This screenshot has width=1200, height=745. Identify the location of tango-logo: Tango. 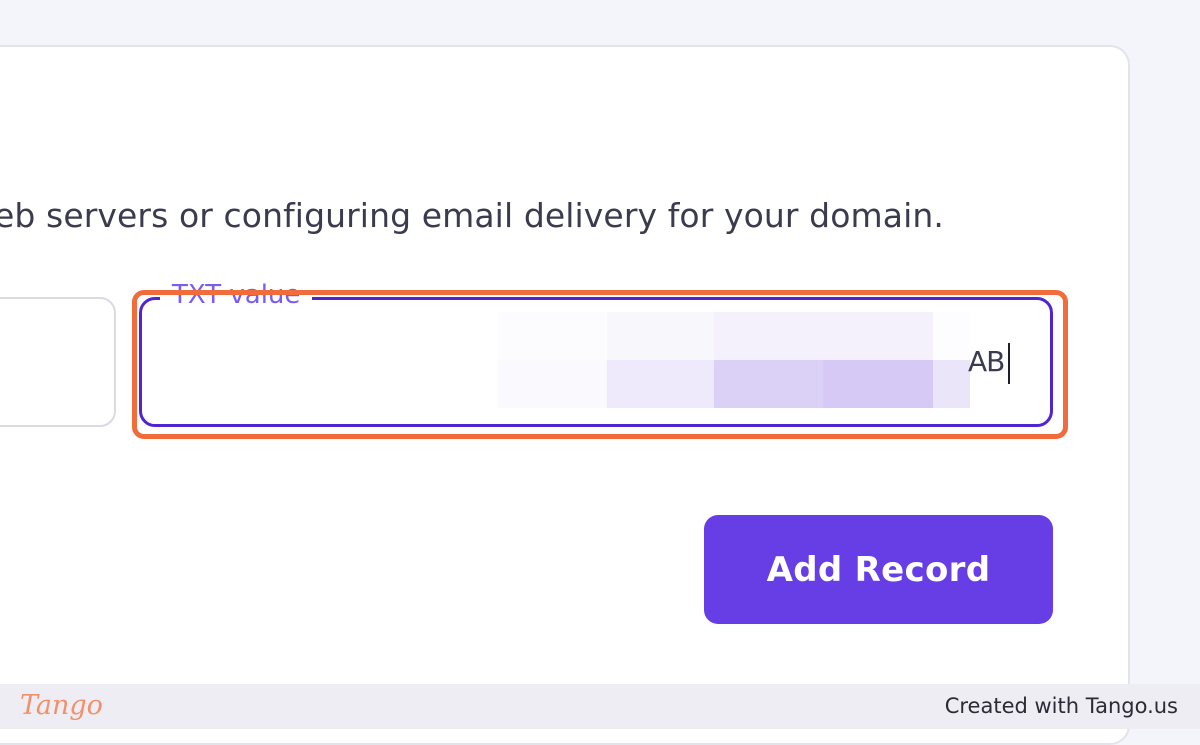
(61, 705).